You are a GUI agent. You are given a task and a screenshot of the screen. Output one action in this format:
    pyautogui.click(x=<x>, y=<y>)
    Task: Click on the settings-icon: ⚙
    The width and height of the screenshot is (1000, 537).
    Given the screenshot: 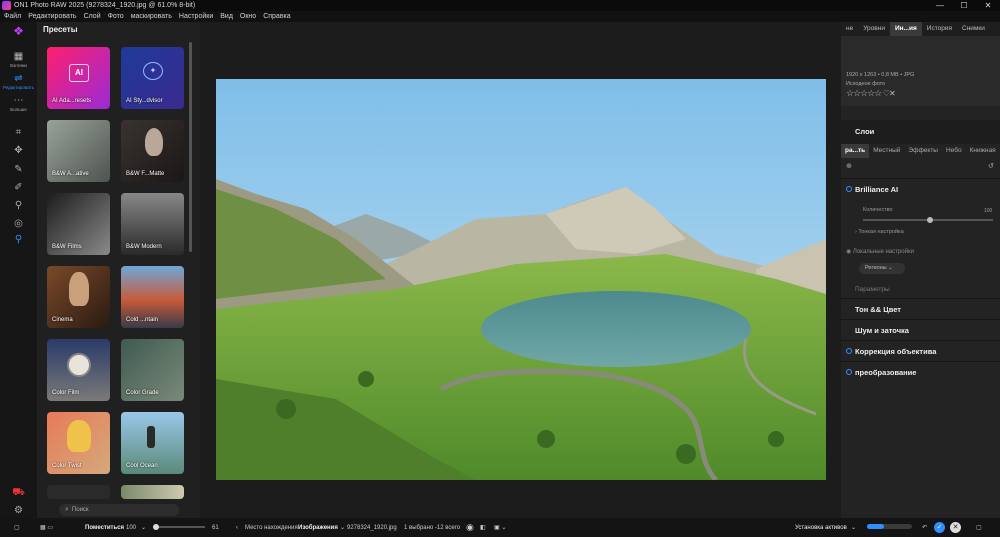 What is the action you would take?
    pyautogui.click(x=18, y=511)
    